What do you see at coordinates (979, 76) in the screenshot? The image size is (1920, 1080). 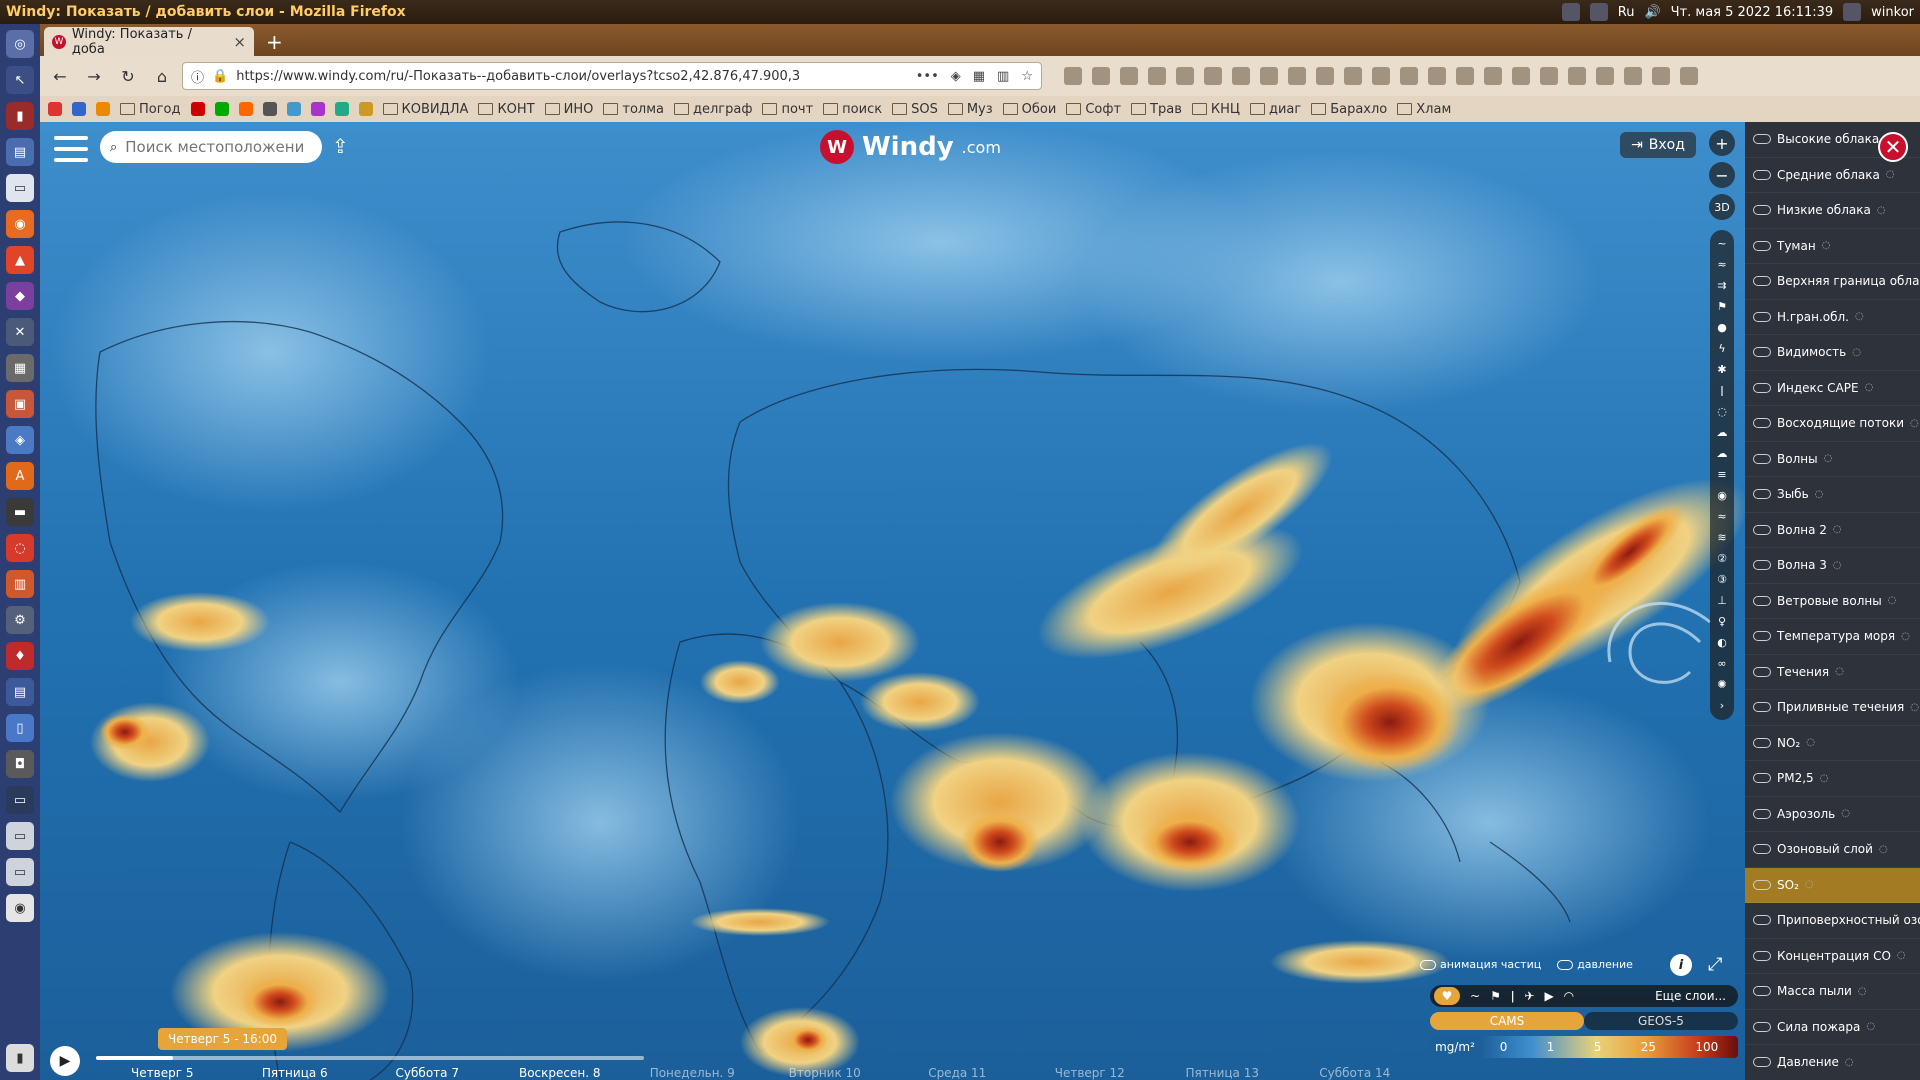 I see `flag-icon: ▦` at bounding box center [979, 76].